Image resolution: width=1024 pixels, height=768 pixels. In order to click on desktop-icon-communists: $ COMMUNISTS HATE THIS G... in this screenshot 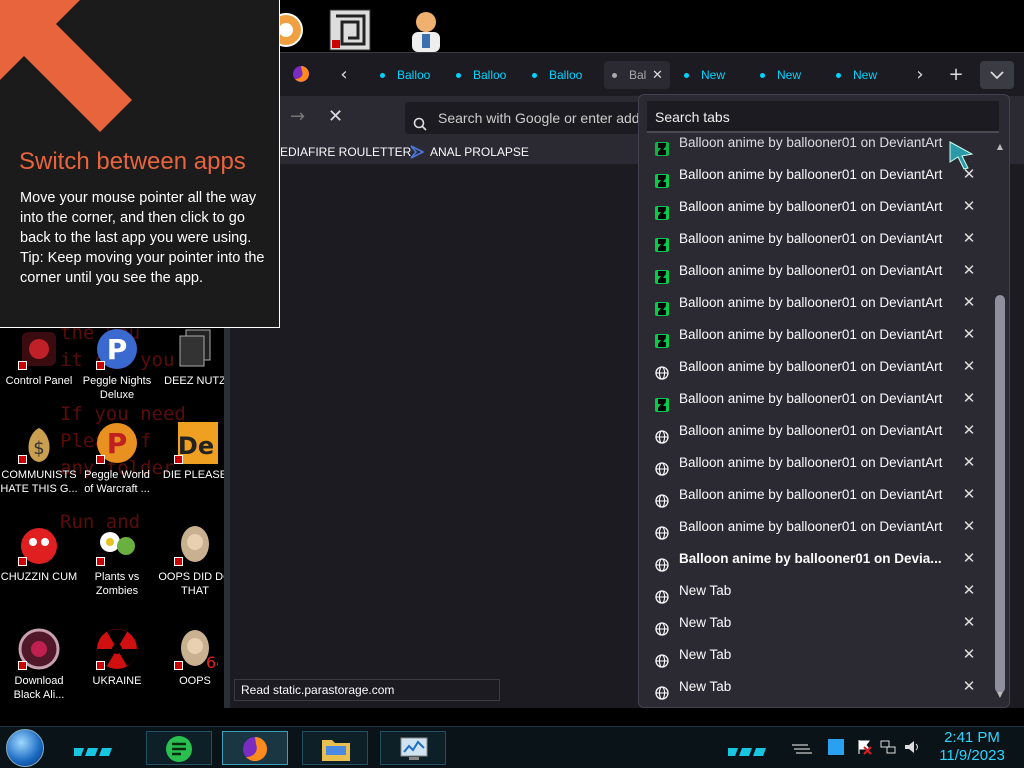, I will do `click(39, 458)`.